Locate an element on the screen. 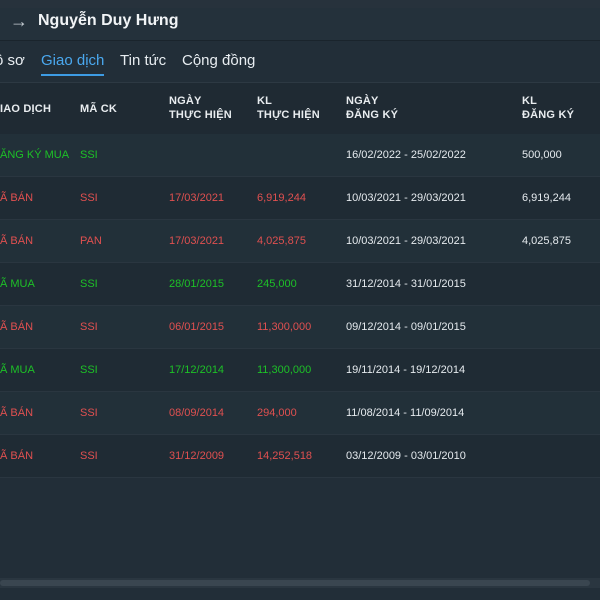  tab-label: Tin tức is located at coordinates (143, 60).